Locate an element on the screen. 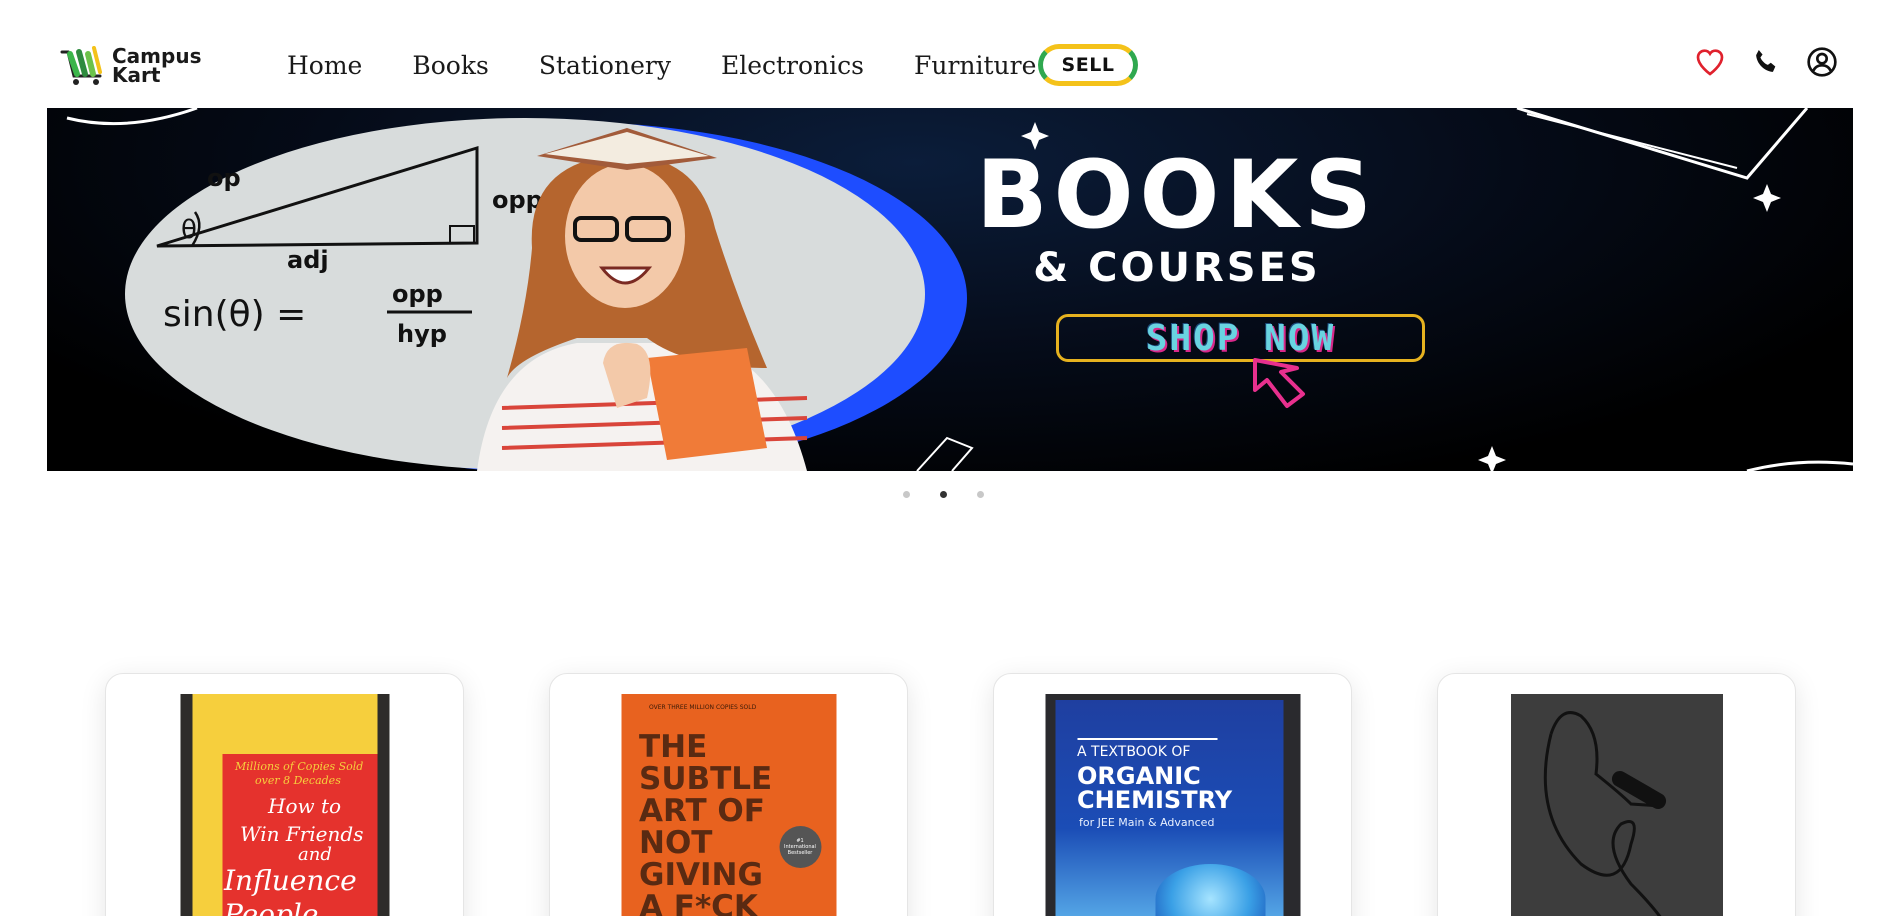  book-title-line-4: Influence is located at coordinates (290, 880).